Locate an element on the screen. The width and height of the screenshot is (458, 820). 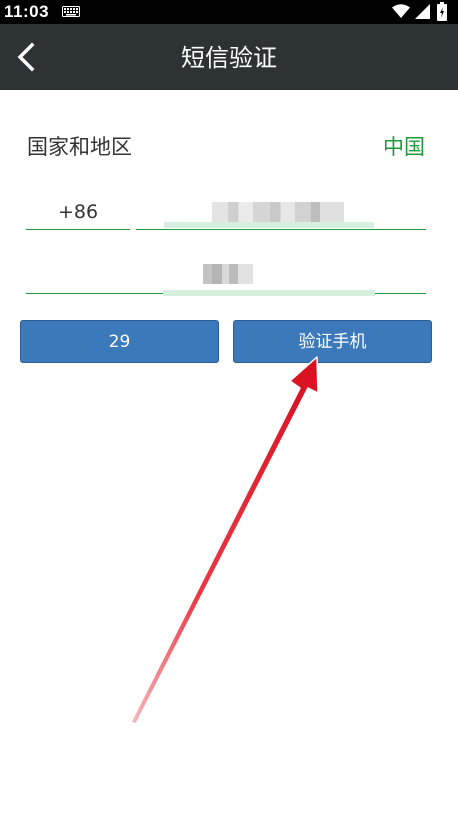
page-title: 短信验证 is located at coordinates (229, 58).